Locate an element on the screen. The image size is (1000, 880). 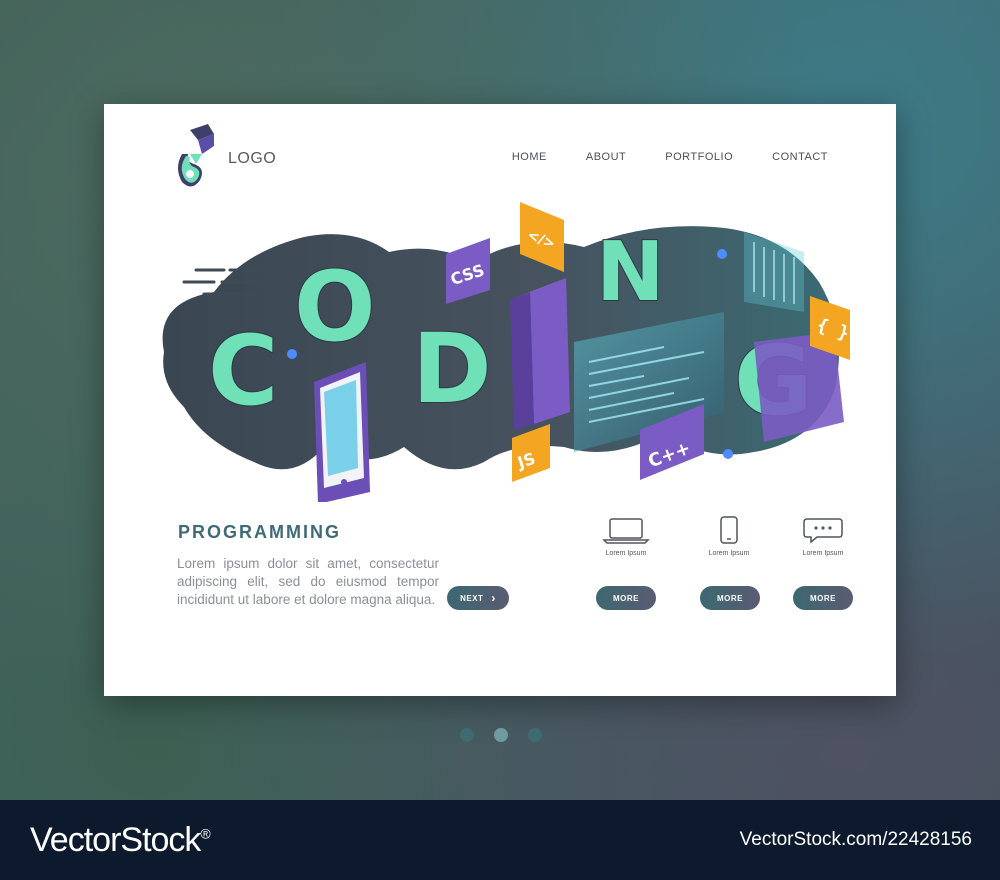
feature-smartphone: Lorem Ipsum is located at coordinates (729, 536).